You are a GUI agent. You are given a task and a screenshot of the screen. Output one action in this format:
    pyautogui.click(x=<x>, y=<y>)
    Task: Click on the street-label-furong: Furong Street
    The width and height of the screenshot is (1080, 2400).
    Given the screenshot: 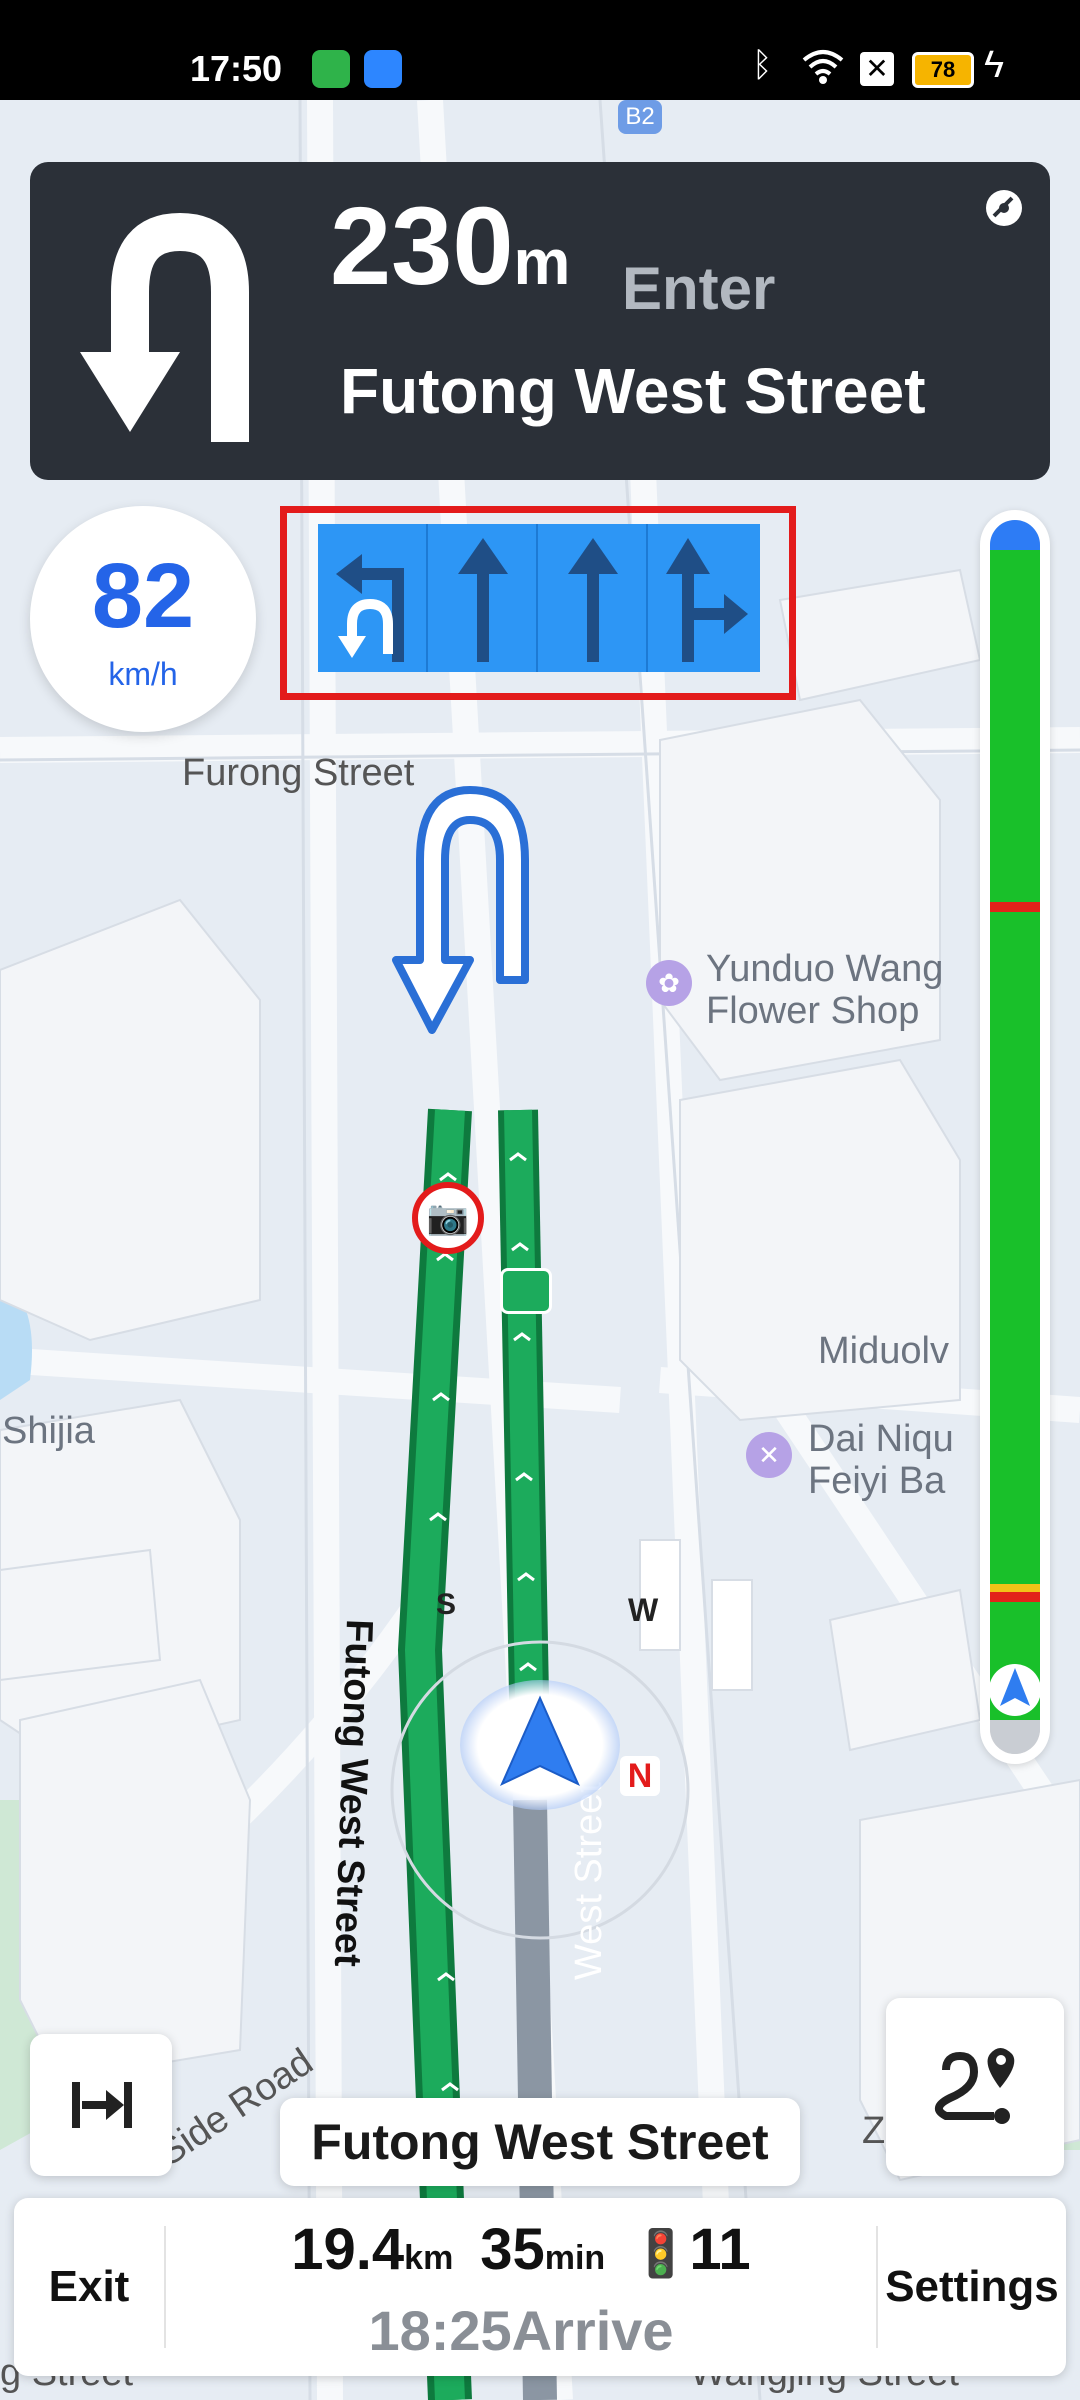 What is the action you would take?
    pyautogui.click(x=298, y=773)
    